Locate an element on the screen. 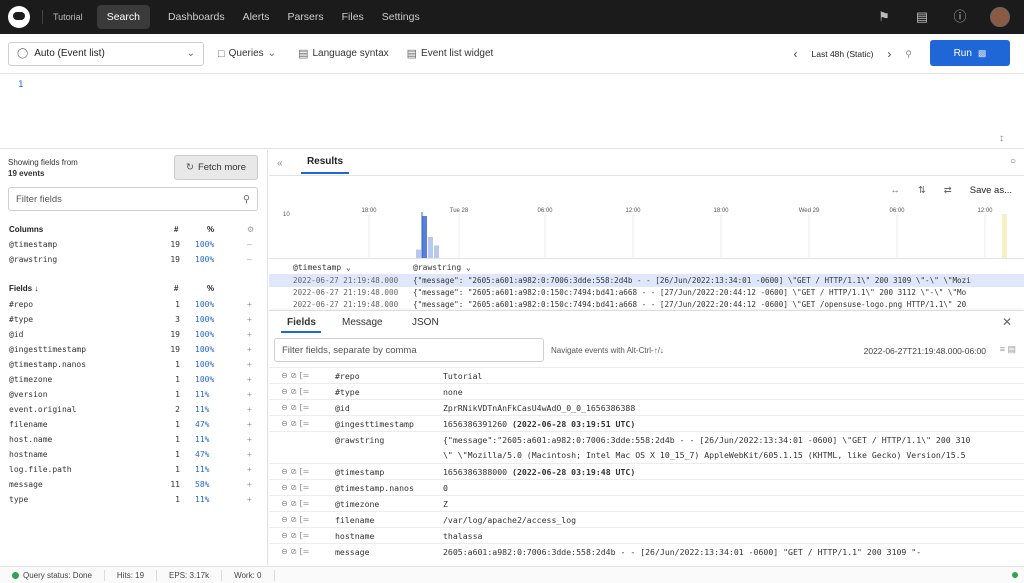 The image size is (1024, 583). col-rawstring-header: @rawstring ⌄ is located at coordinates (442, 267).